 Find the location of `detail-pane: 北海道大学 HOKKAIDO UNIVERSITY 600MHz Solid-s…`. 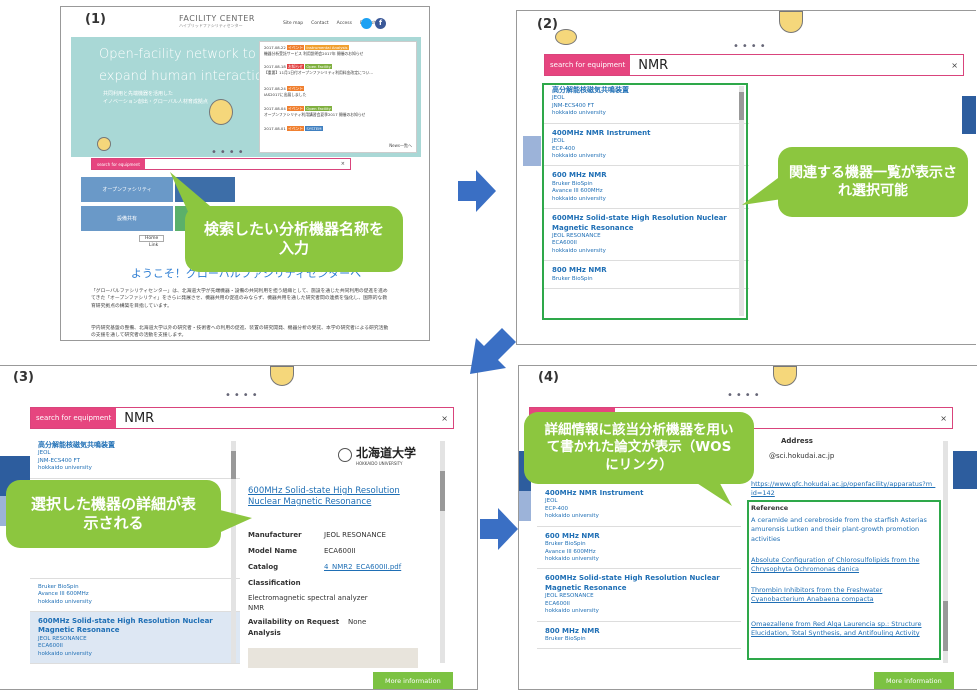

detail-pane: 北海道大学 HOKKAIDO UNIVERSITY 600MHz Solid-s… is located at coordinates (348, 552).